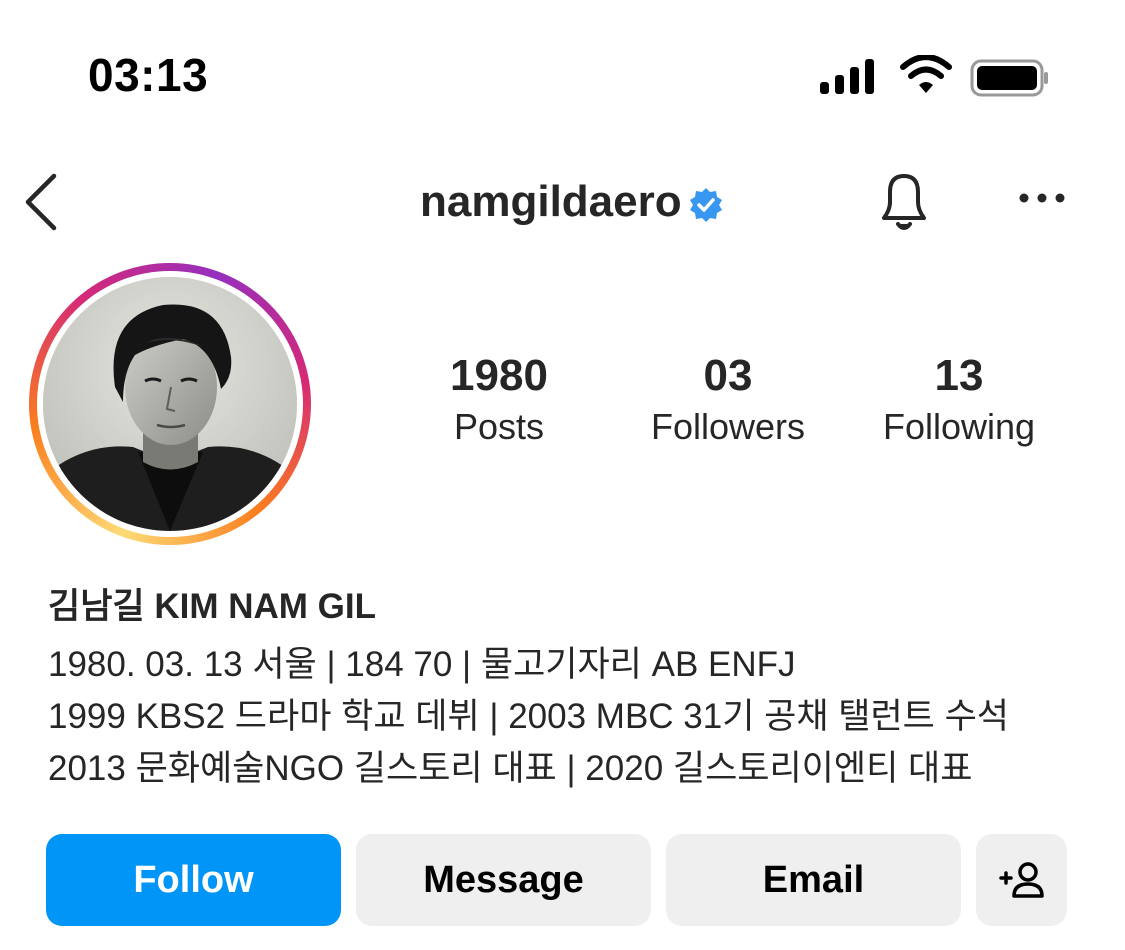 The height and width of the screenshot is (950, 1125). Describe the element at coordinates (148, 75) in the screenshot. I see `status-time: 03:13` at that location.